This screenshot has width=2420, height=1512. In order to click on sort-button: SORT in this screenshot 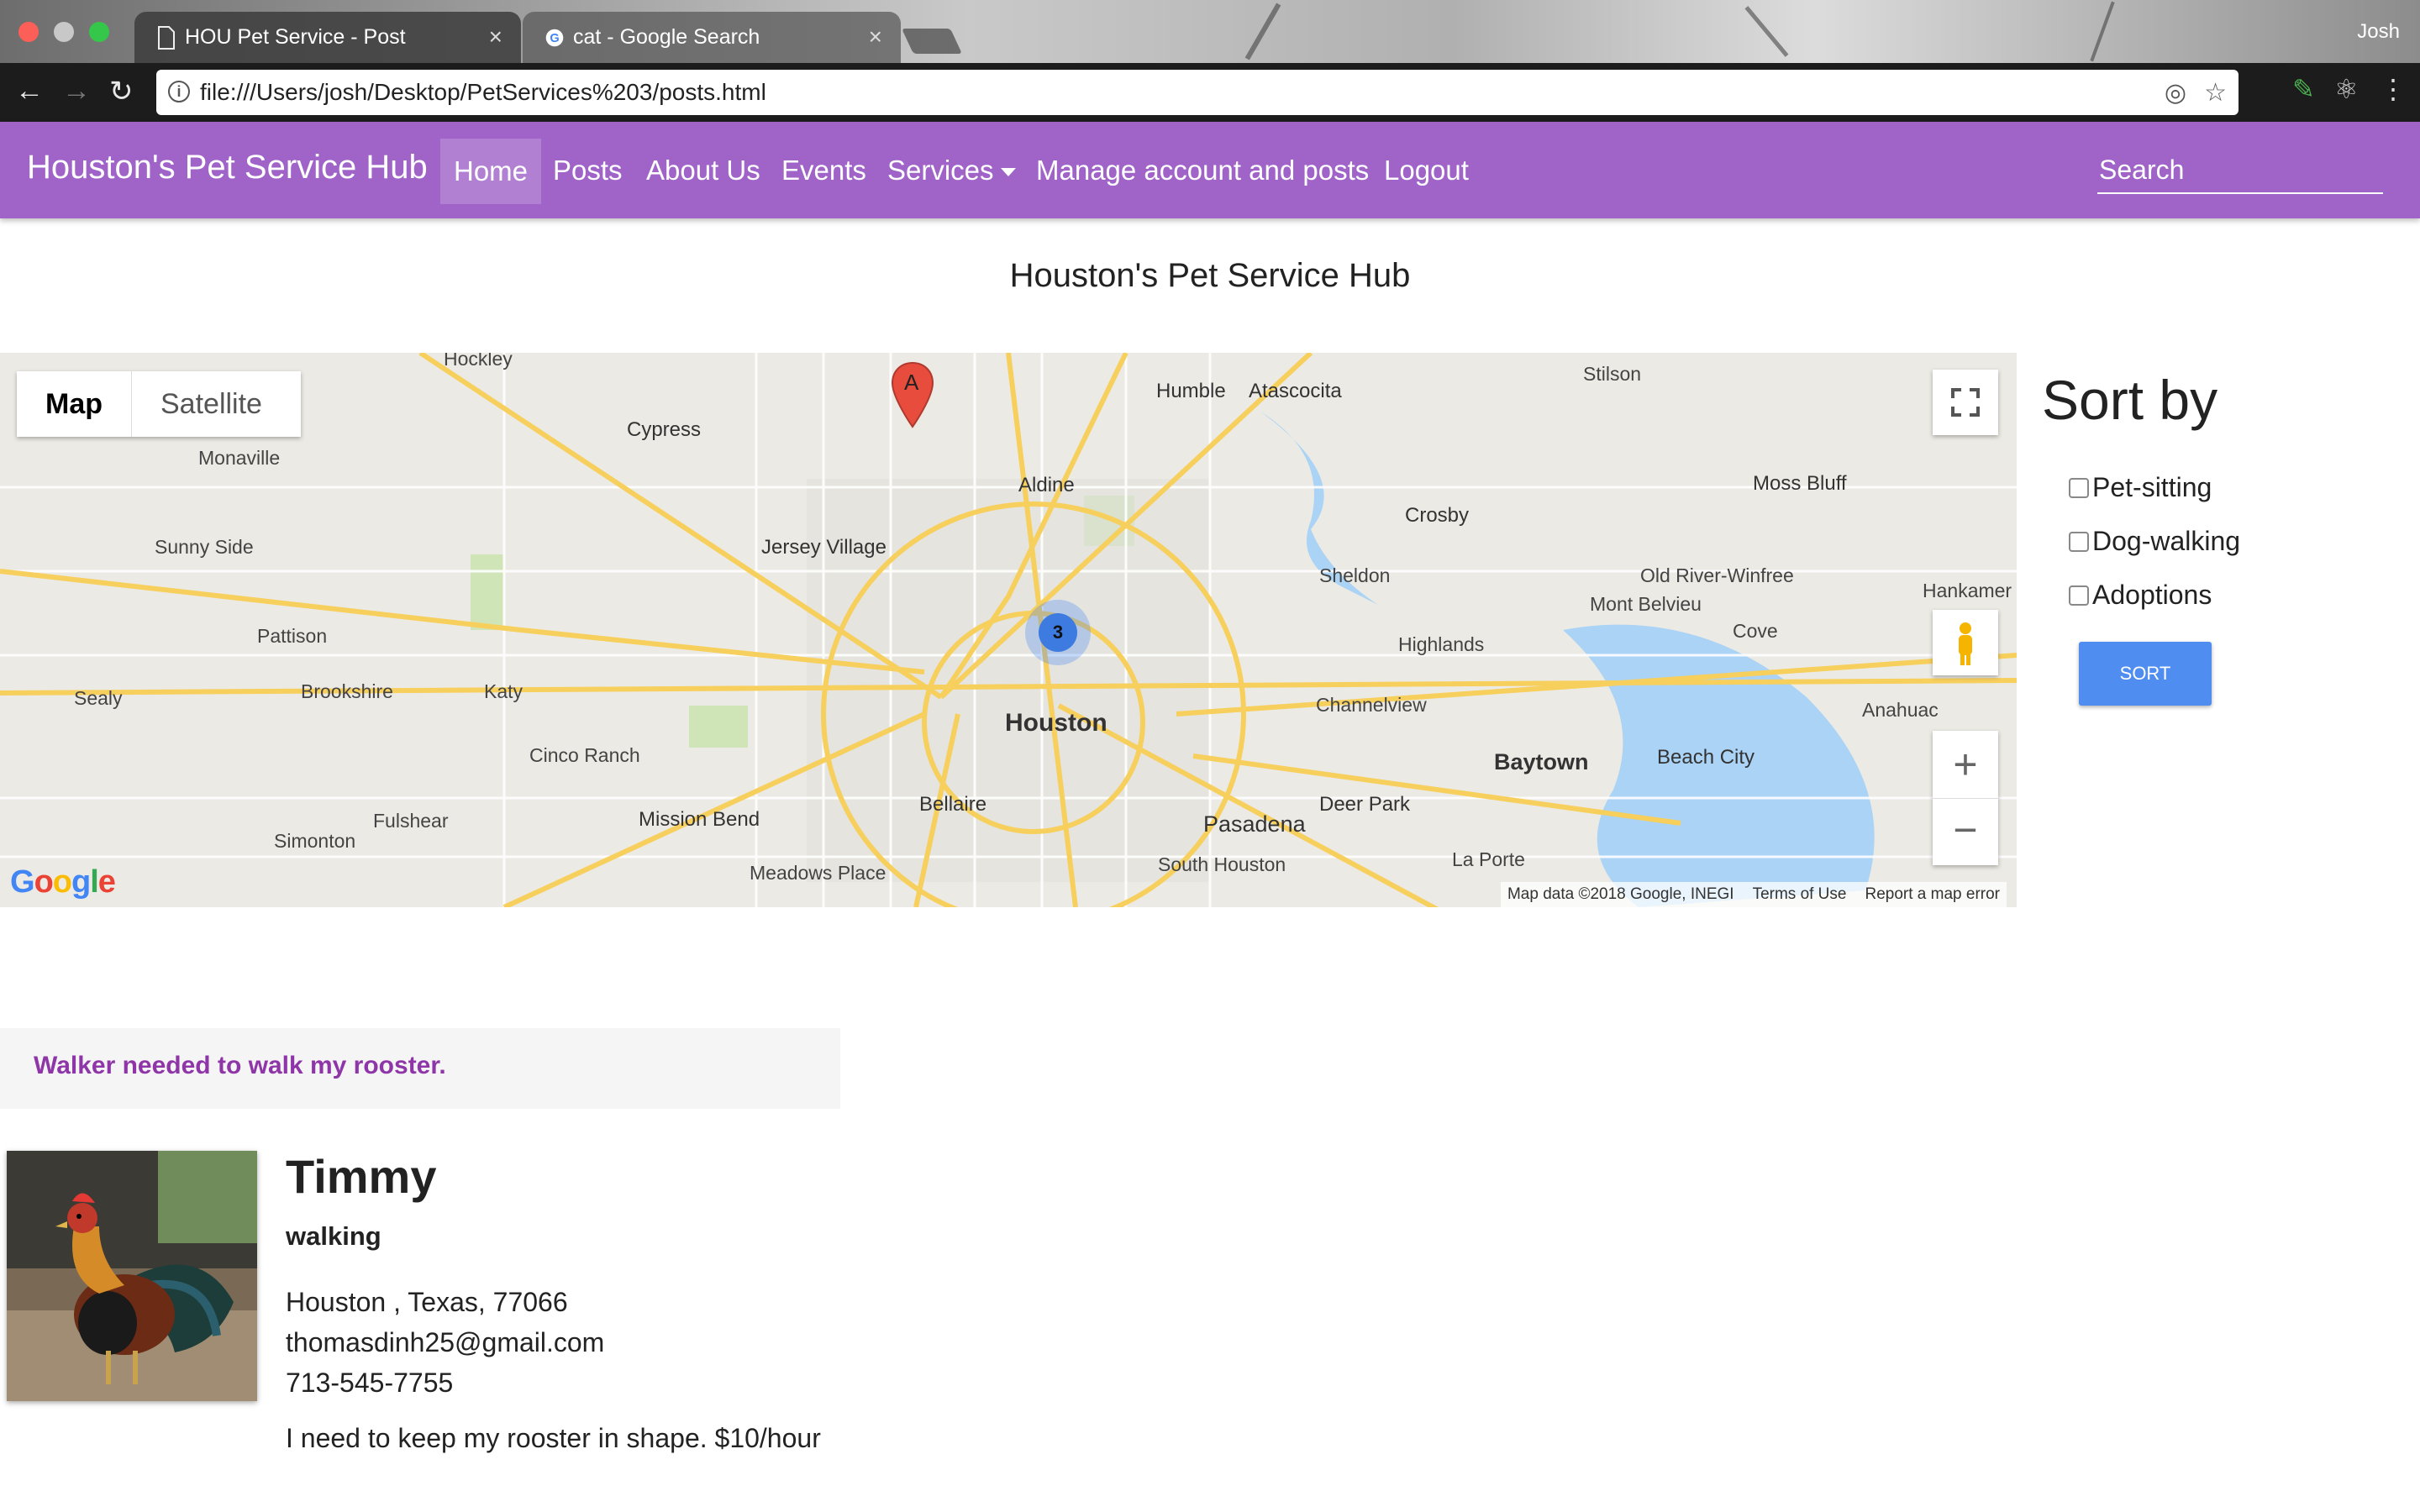, I will do `click(2146, 674)`.